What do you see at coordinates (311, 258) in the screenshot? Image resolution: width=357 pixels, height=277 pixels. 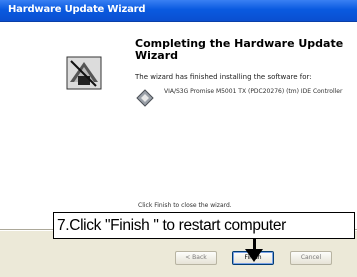 I see `cancel-button: Cancel` at bounding box center [311, 258].